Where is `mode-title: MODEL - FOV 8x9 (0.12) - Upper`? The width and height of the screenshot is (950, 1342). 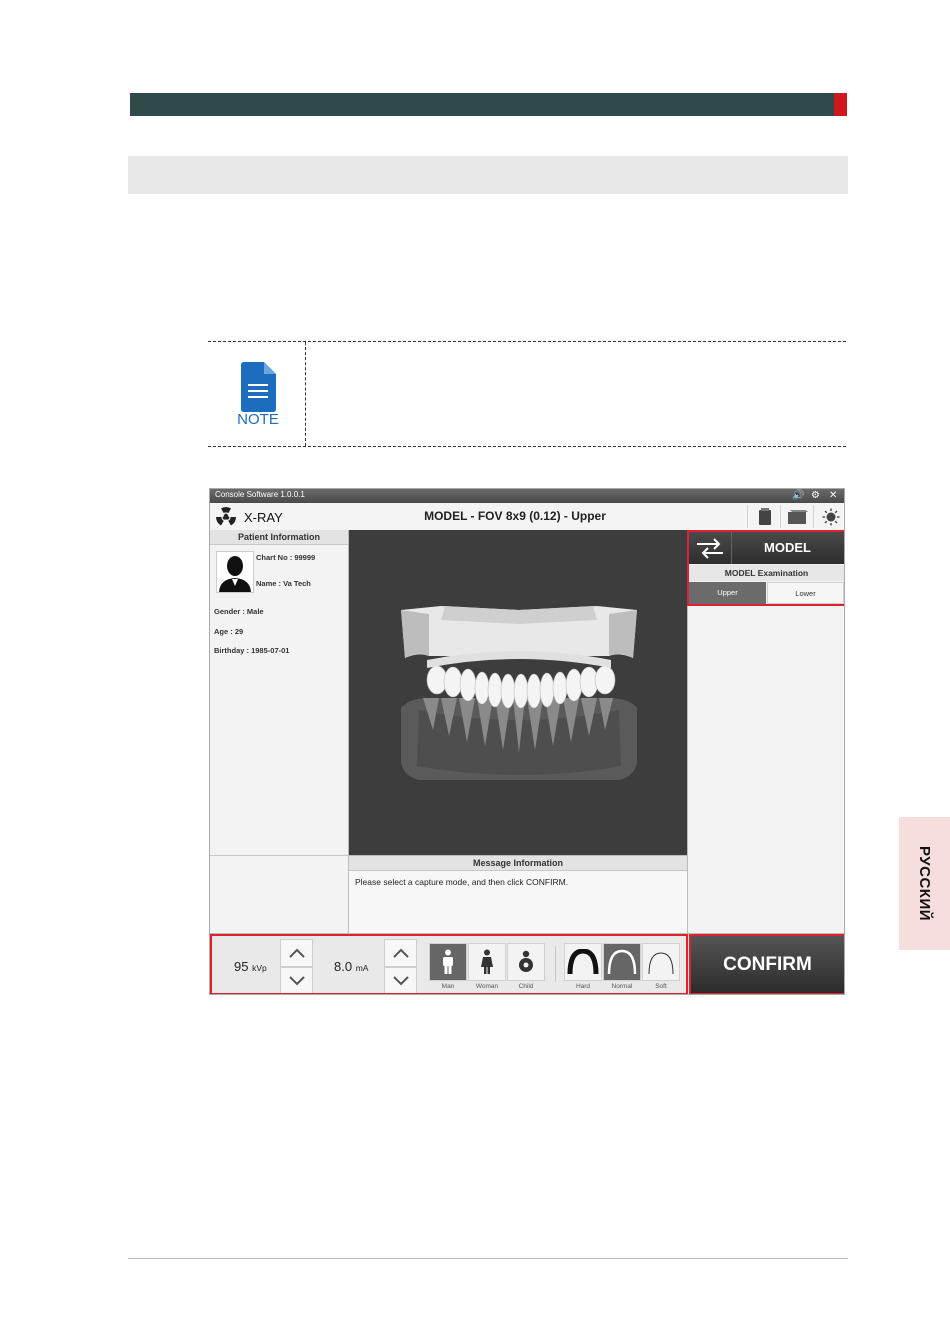
mode-title: MODEL - FOV 8x9 (0.12) - Upper is located at coordinates (515, 516).